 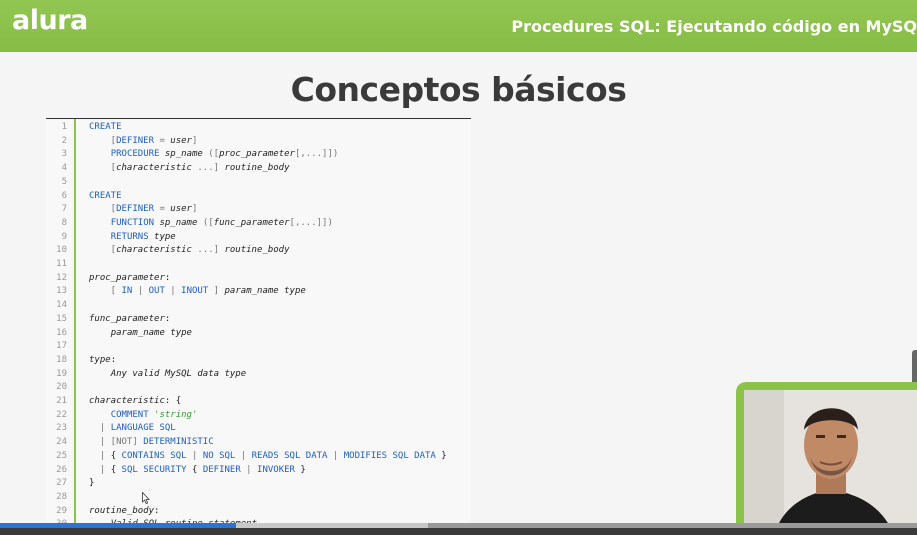 What do you see at coordinates (127, 401) in the screenshot?
I see `code-token: characteristic` at bounding box center [127, 401].